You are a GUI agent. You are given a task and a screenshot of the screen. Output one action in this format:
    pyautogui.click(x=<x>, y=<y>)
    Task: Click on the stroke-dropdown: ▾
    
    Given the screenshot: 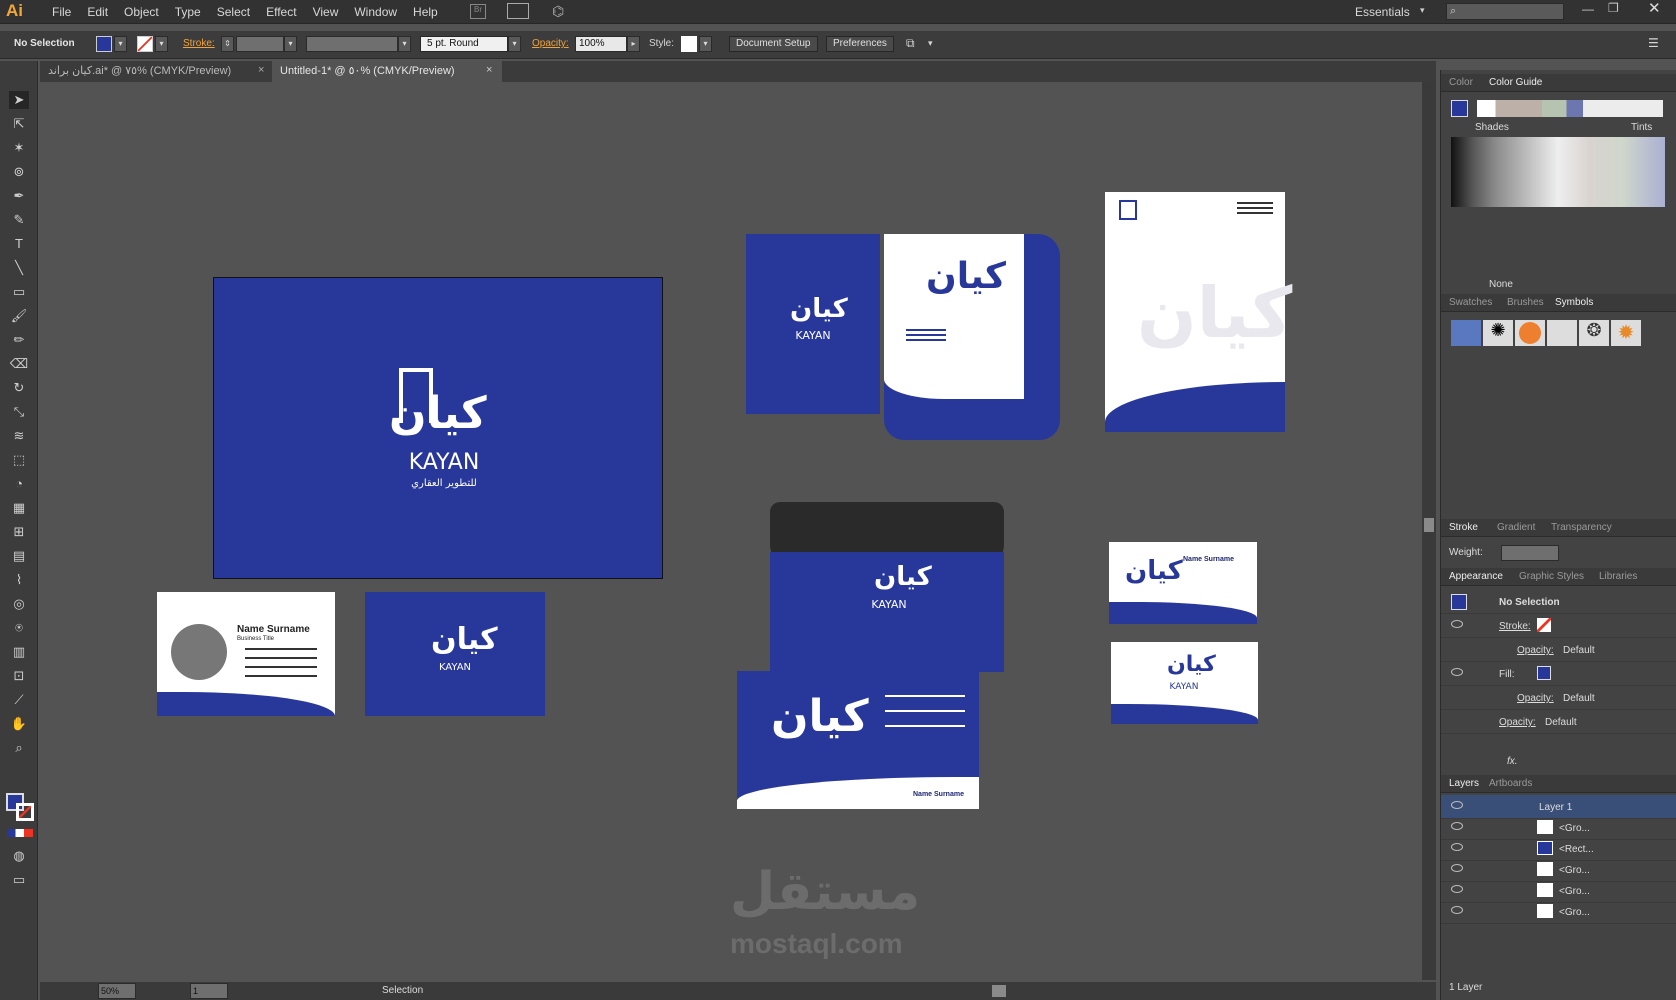 What is the action you would take?
    pyautogui.click(x=161, y=44)
    